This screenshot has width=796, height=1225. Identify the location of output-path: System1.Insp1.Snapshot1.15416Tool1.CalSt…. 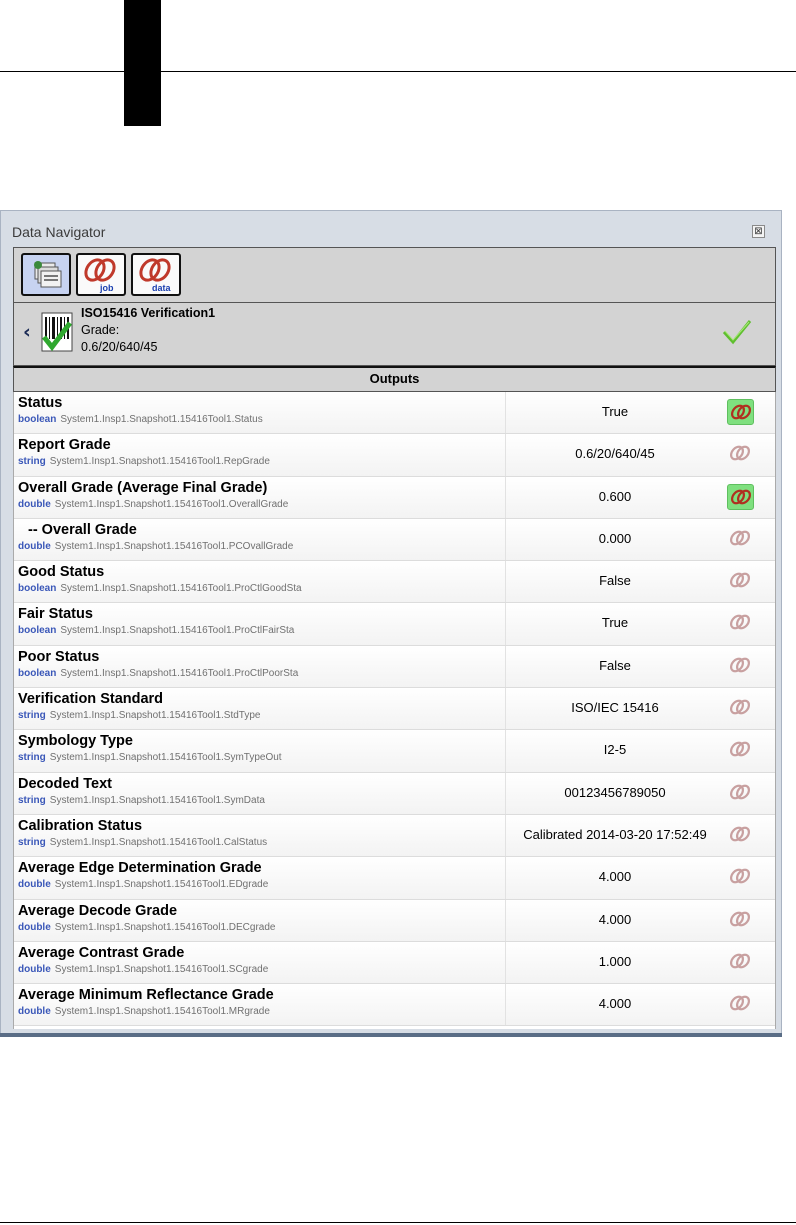
(158, 842).